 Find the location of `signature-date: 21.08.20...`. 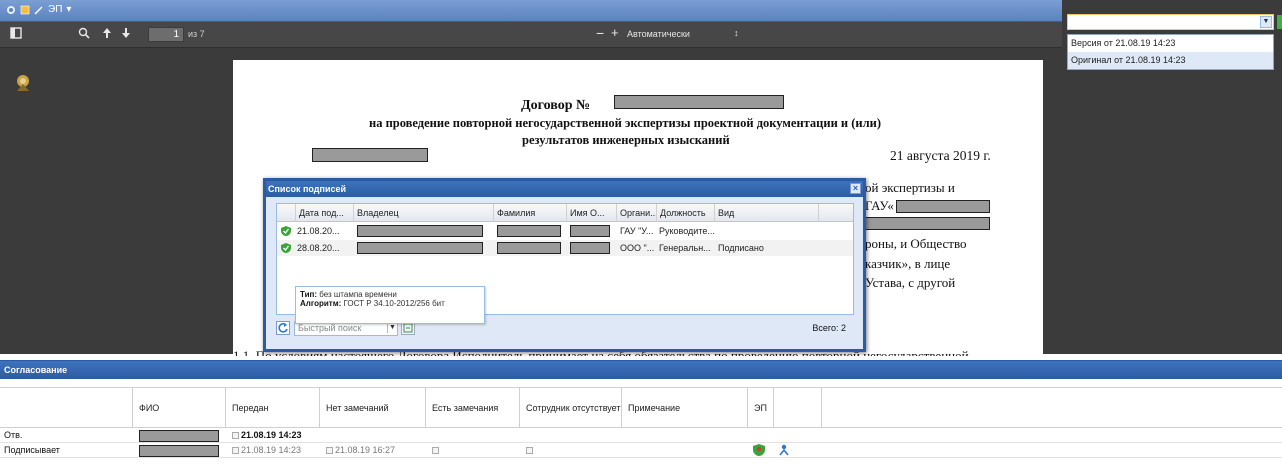

signature-date: 21.08.20... is located at coordinates (318, 231).